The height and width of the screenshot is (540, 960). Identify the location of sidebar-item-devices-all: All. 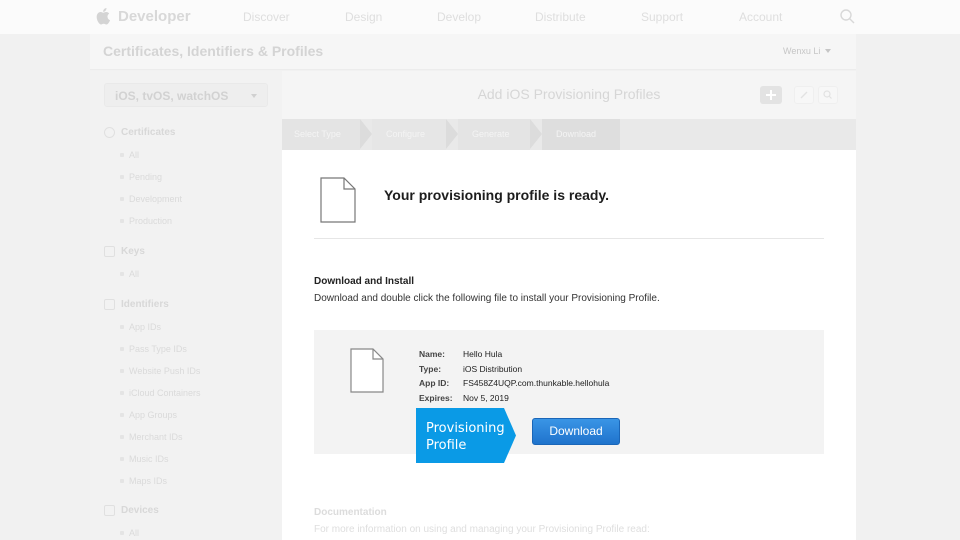
(129, 533).